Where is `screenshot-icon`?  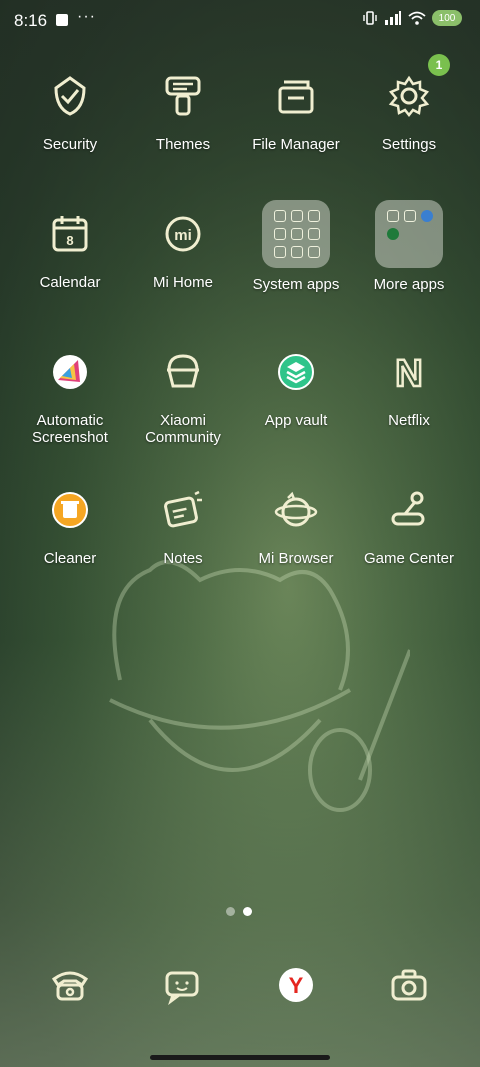 screenshot-icon is located at coordinates (70, 372).